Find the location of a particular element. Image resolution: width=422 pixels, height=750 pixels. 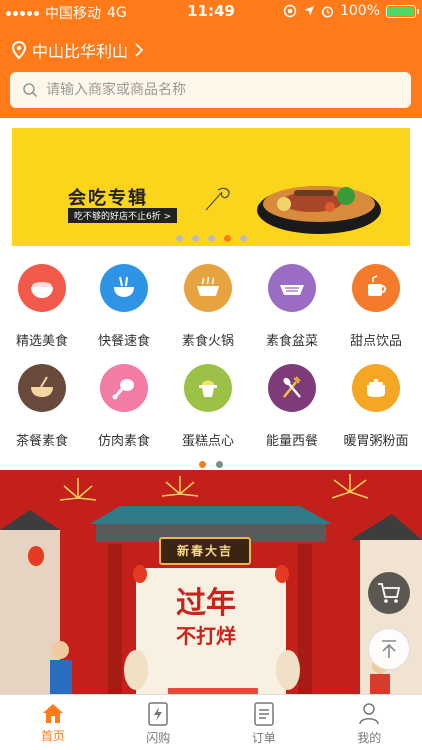

category-label: 快餐速食 is located at coordinates (123, 341).